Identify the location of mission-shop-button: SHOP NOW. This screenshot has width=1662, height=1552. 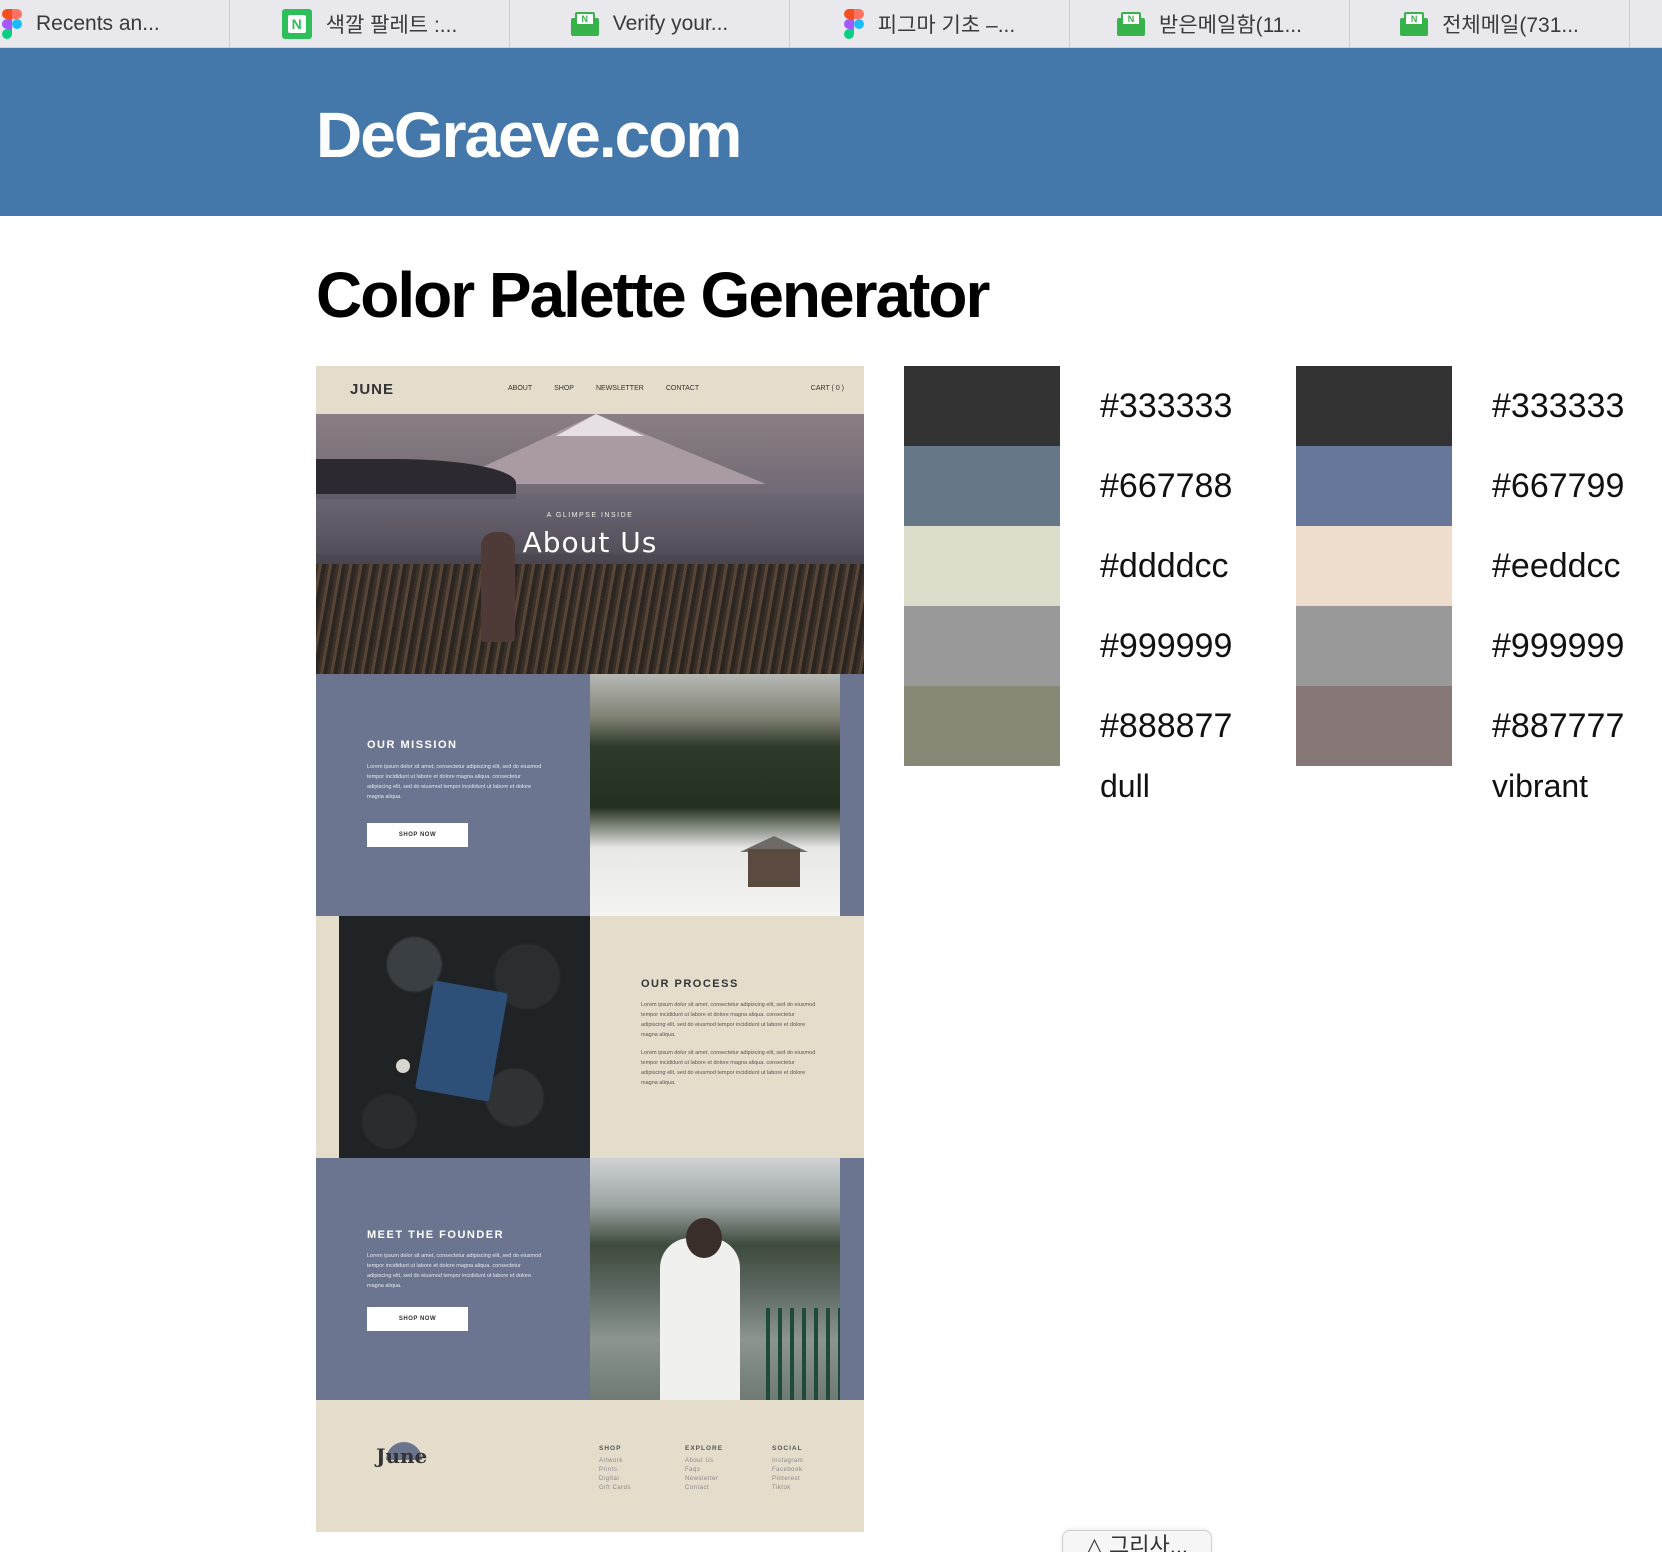
(417, 835).